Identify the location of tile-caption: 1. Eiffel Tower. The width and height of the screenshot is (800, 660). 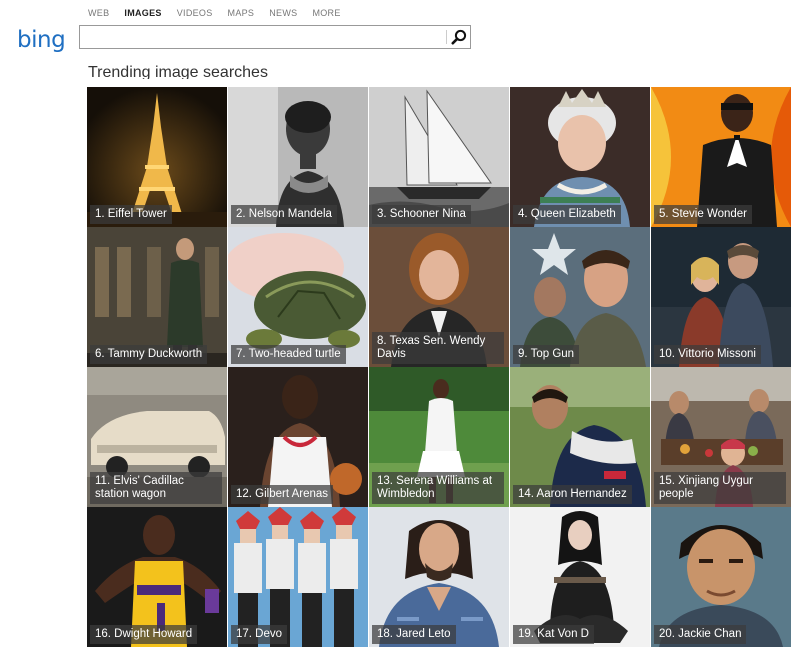
(131, 214).